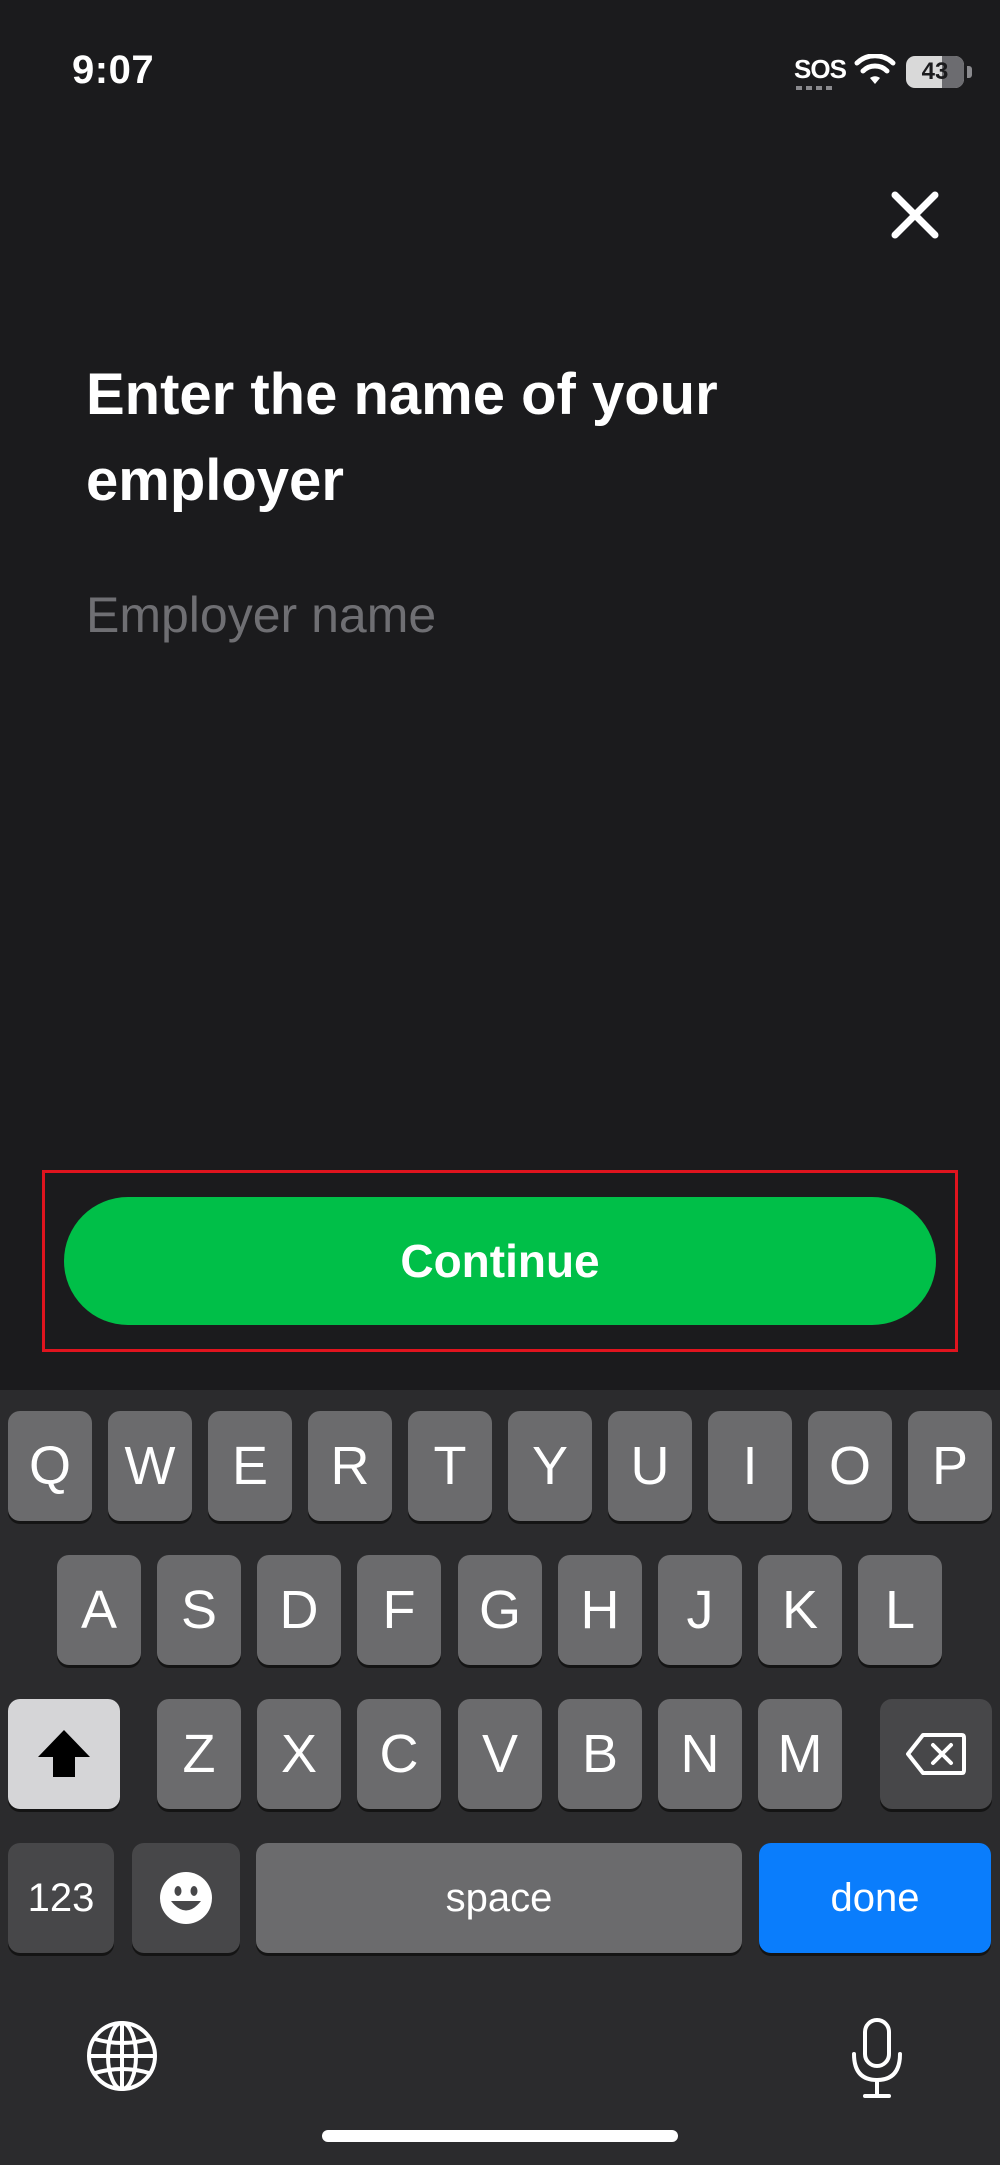 This screenshot has width=1000, height=2165. What do you see at coordinates (850, 1466) in the screenshot?
I see `key-o: O` at bounding box center [850, 1466].